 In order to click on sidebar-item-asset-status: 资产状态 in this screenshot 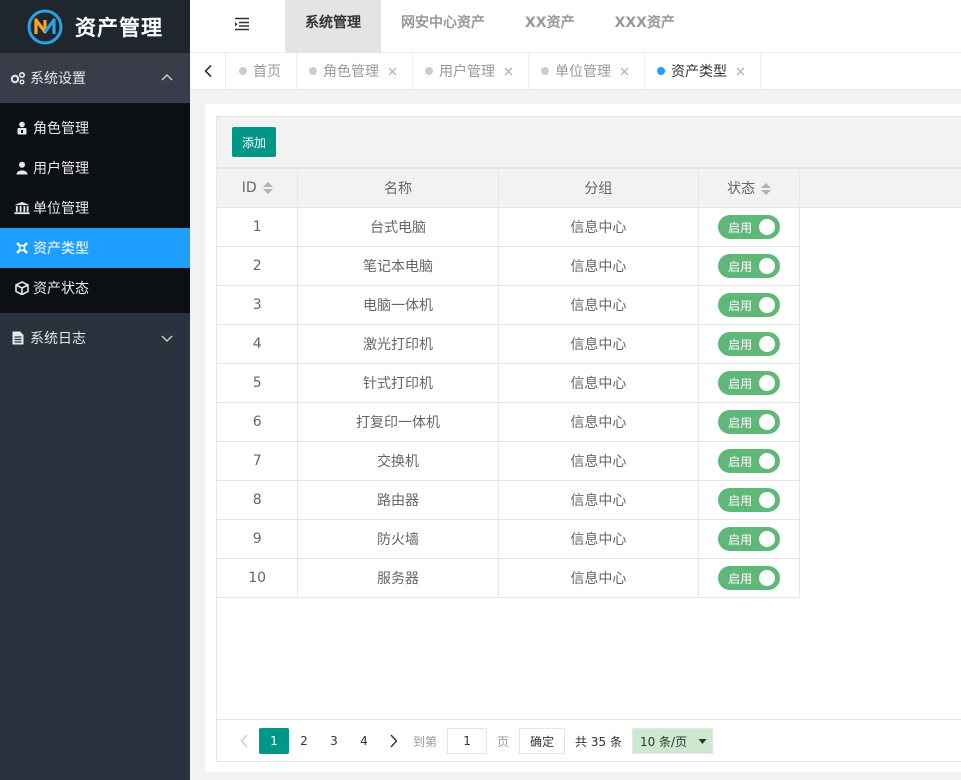, I will do `click(95, 288)`.